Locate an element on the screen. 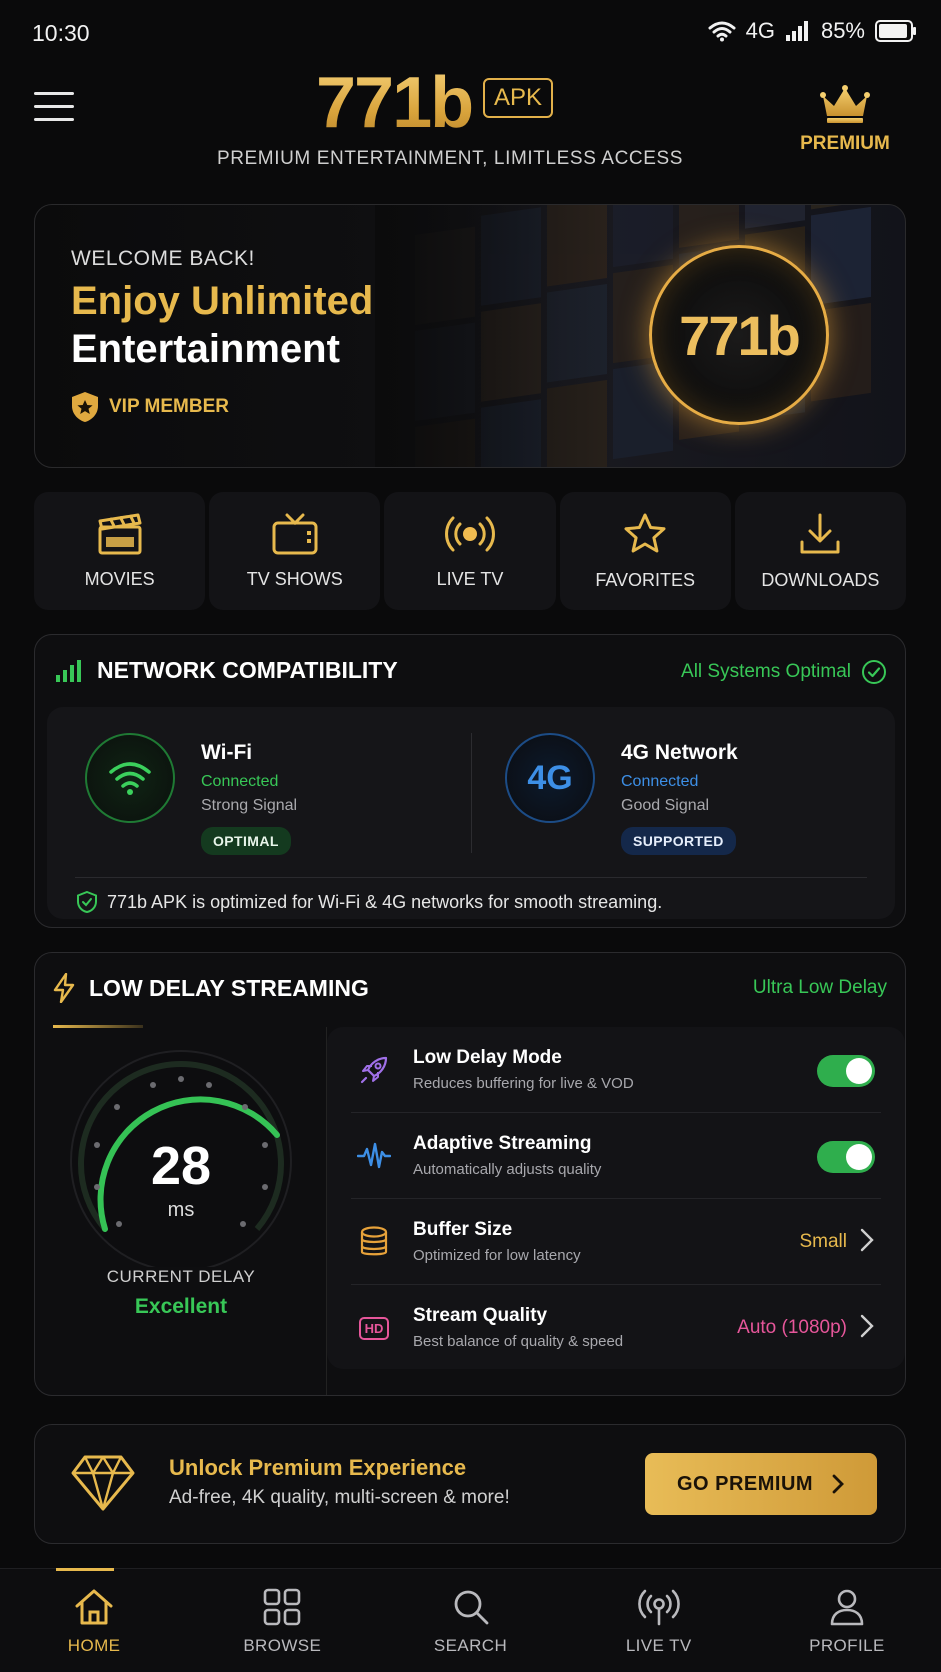 The height and width of the screenshot is (1672, 941). status-network: 4G is located at coordinates (760, 30).